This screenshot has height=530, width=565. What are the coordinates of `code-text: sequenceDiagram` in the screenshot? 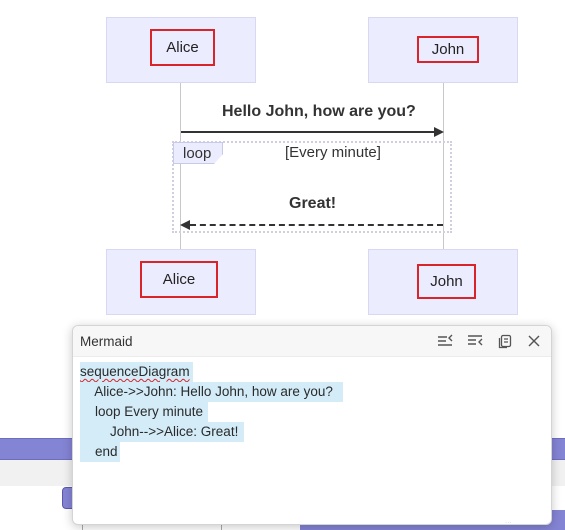 It's located at (135, 371).